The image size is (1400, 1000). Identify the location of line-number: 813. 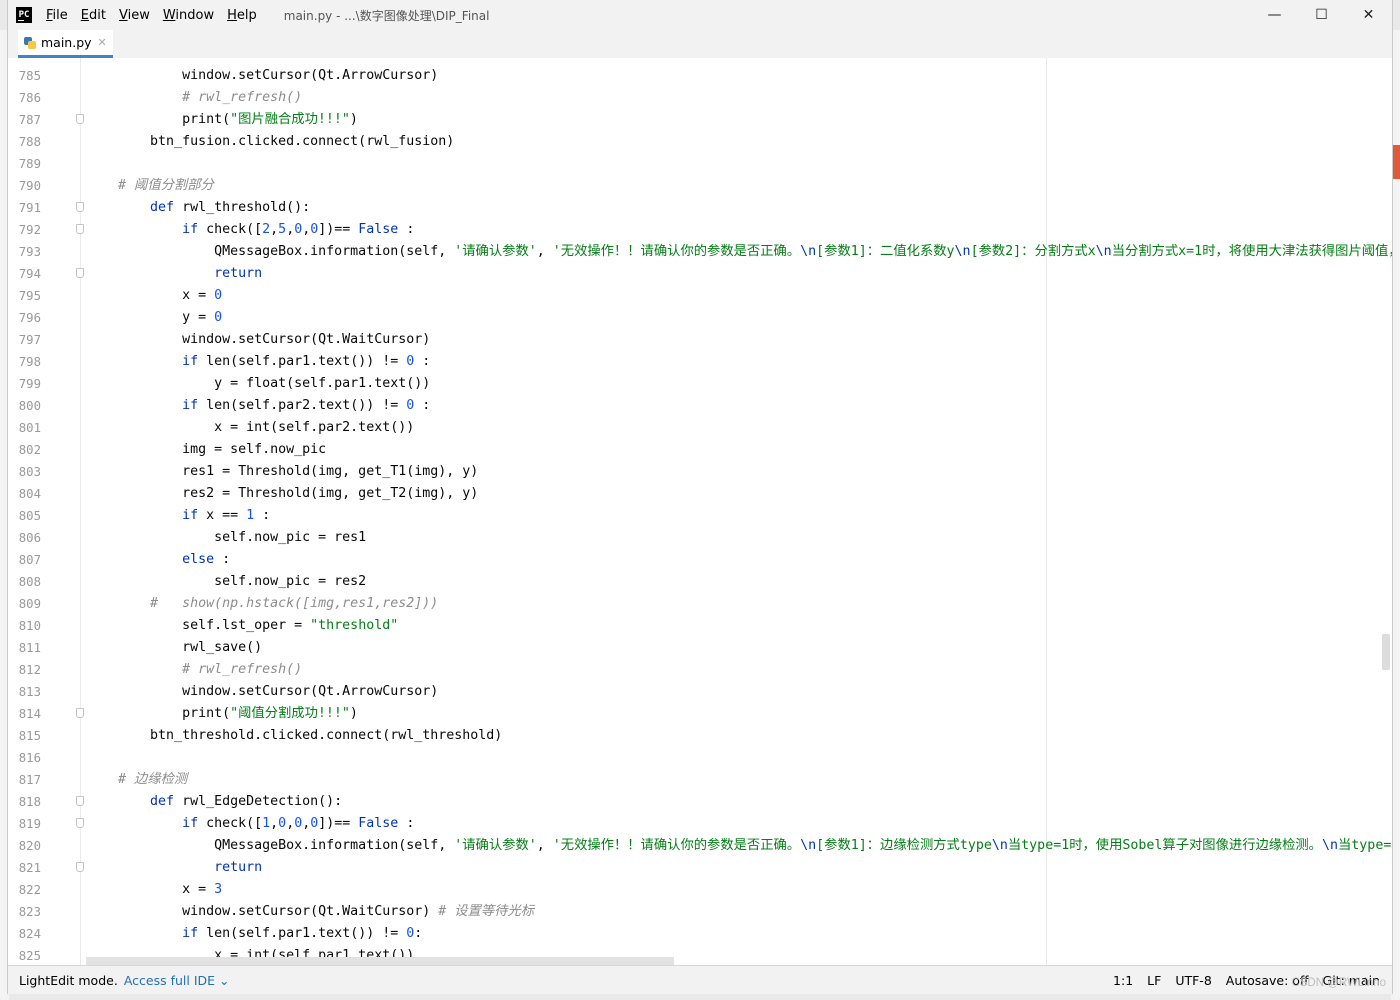
(29, 692).